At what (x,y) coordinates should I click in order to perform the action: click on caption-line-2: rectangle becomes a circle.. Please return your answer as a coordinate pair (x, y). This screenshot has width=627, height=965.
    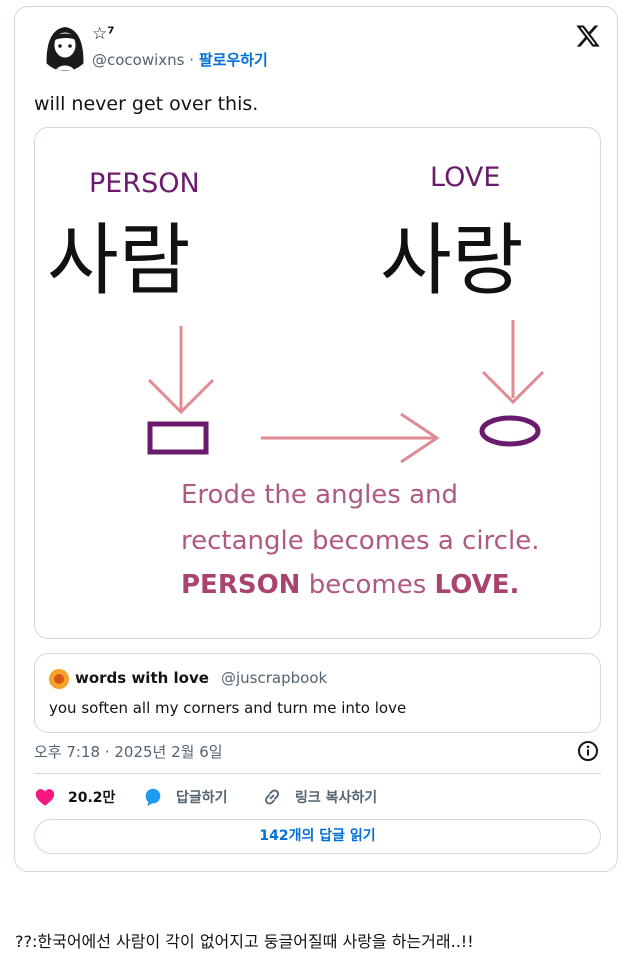
    Looking at the image, I should click on (360, 541).